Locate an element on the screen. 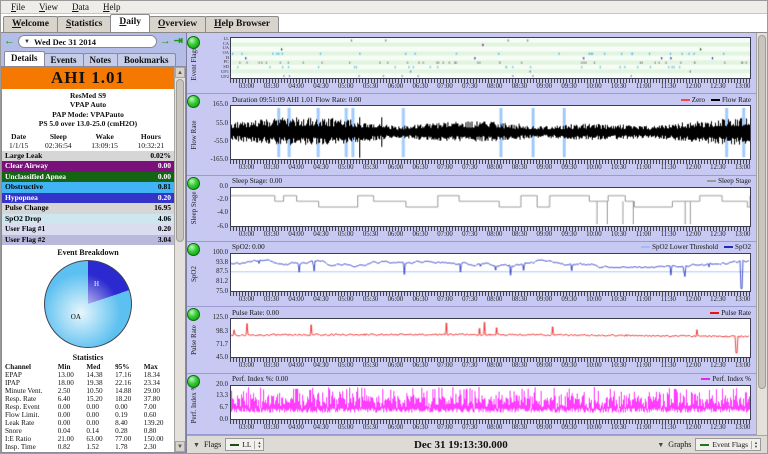  x-axis-tick-label: 11:00 is located at coordinates (643, 427).